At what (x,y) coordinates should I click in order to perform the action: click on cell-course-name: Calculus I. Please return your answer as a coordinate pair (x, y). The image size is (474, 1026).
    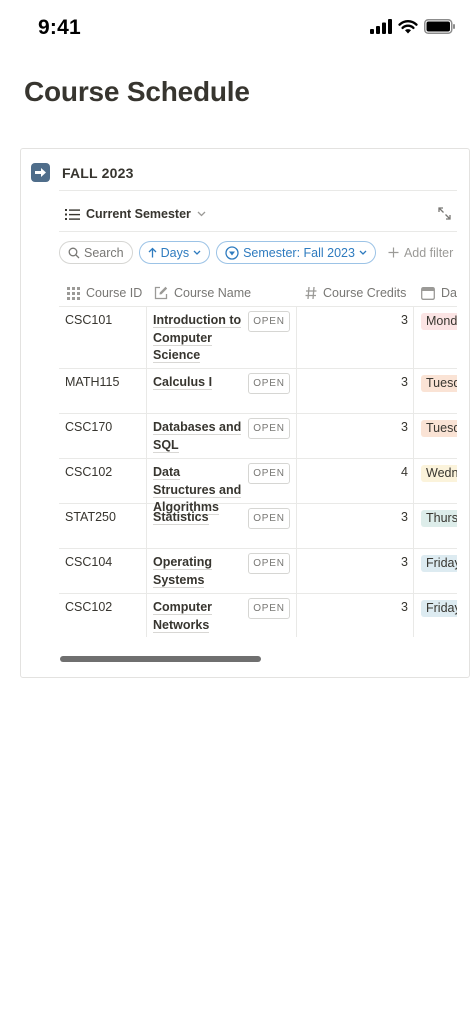
    Looking at the image, I should click on (199, 383).